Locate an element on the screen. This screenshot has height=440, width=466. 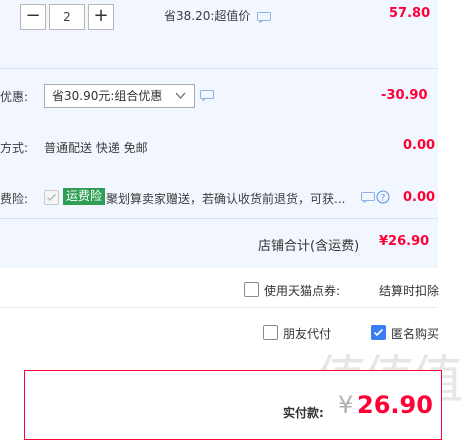
discount-label: 优惠: is located at coordinates (14, 97).